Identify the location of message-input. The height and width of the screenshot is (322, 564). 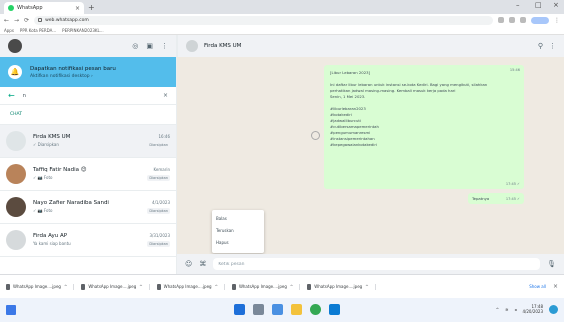
(377, 264).